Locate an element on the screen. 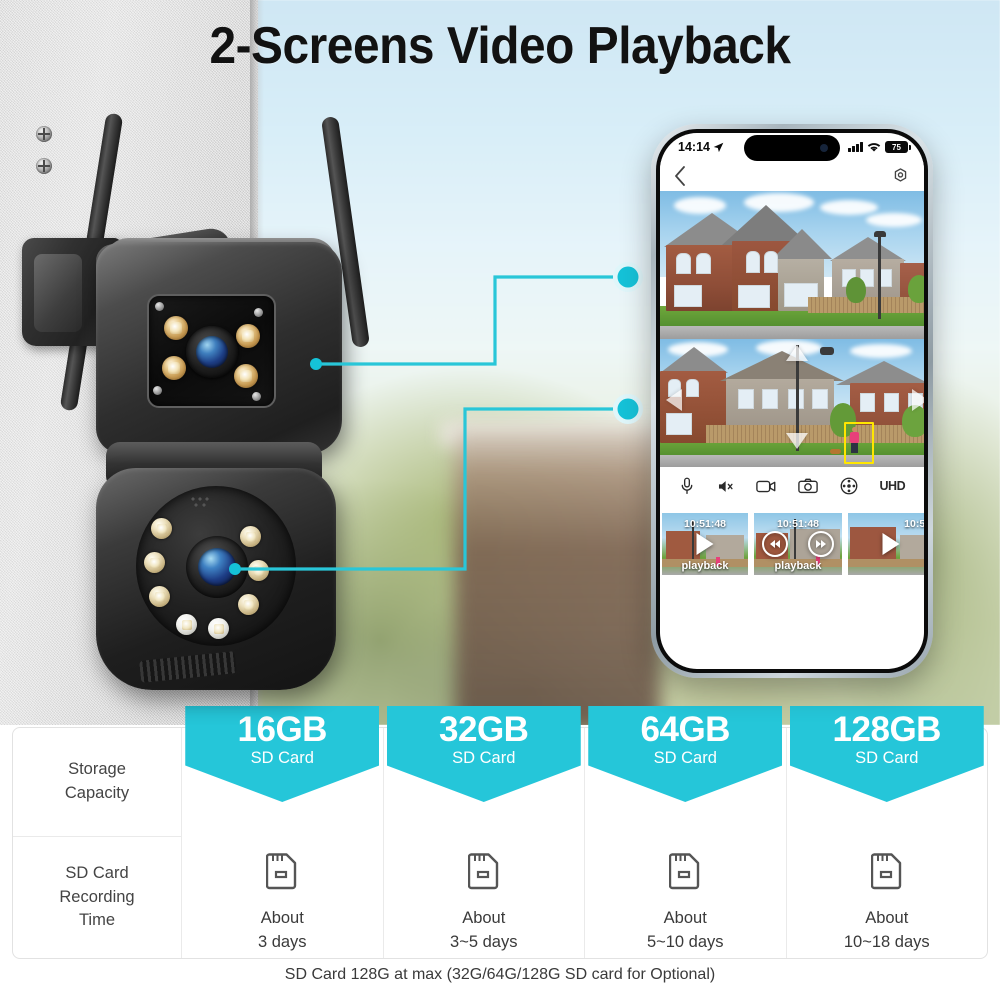  days-value: 10~18 days is located at coordinates (886, 941).